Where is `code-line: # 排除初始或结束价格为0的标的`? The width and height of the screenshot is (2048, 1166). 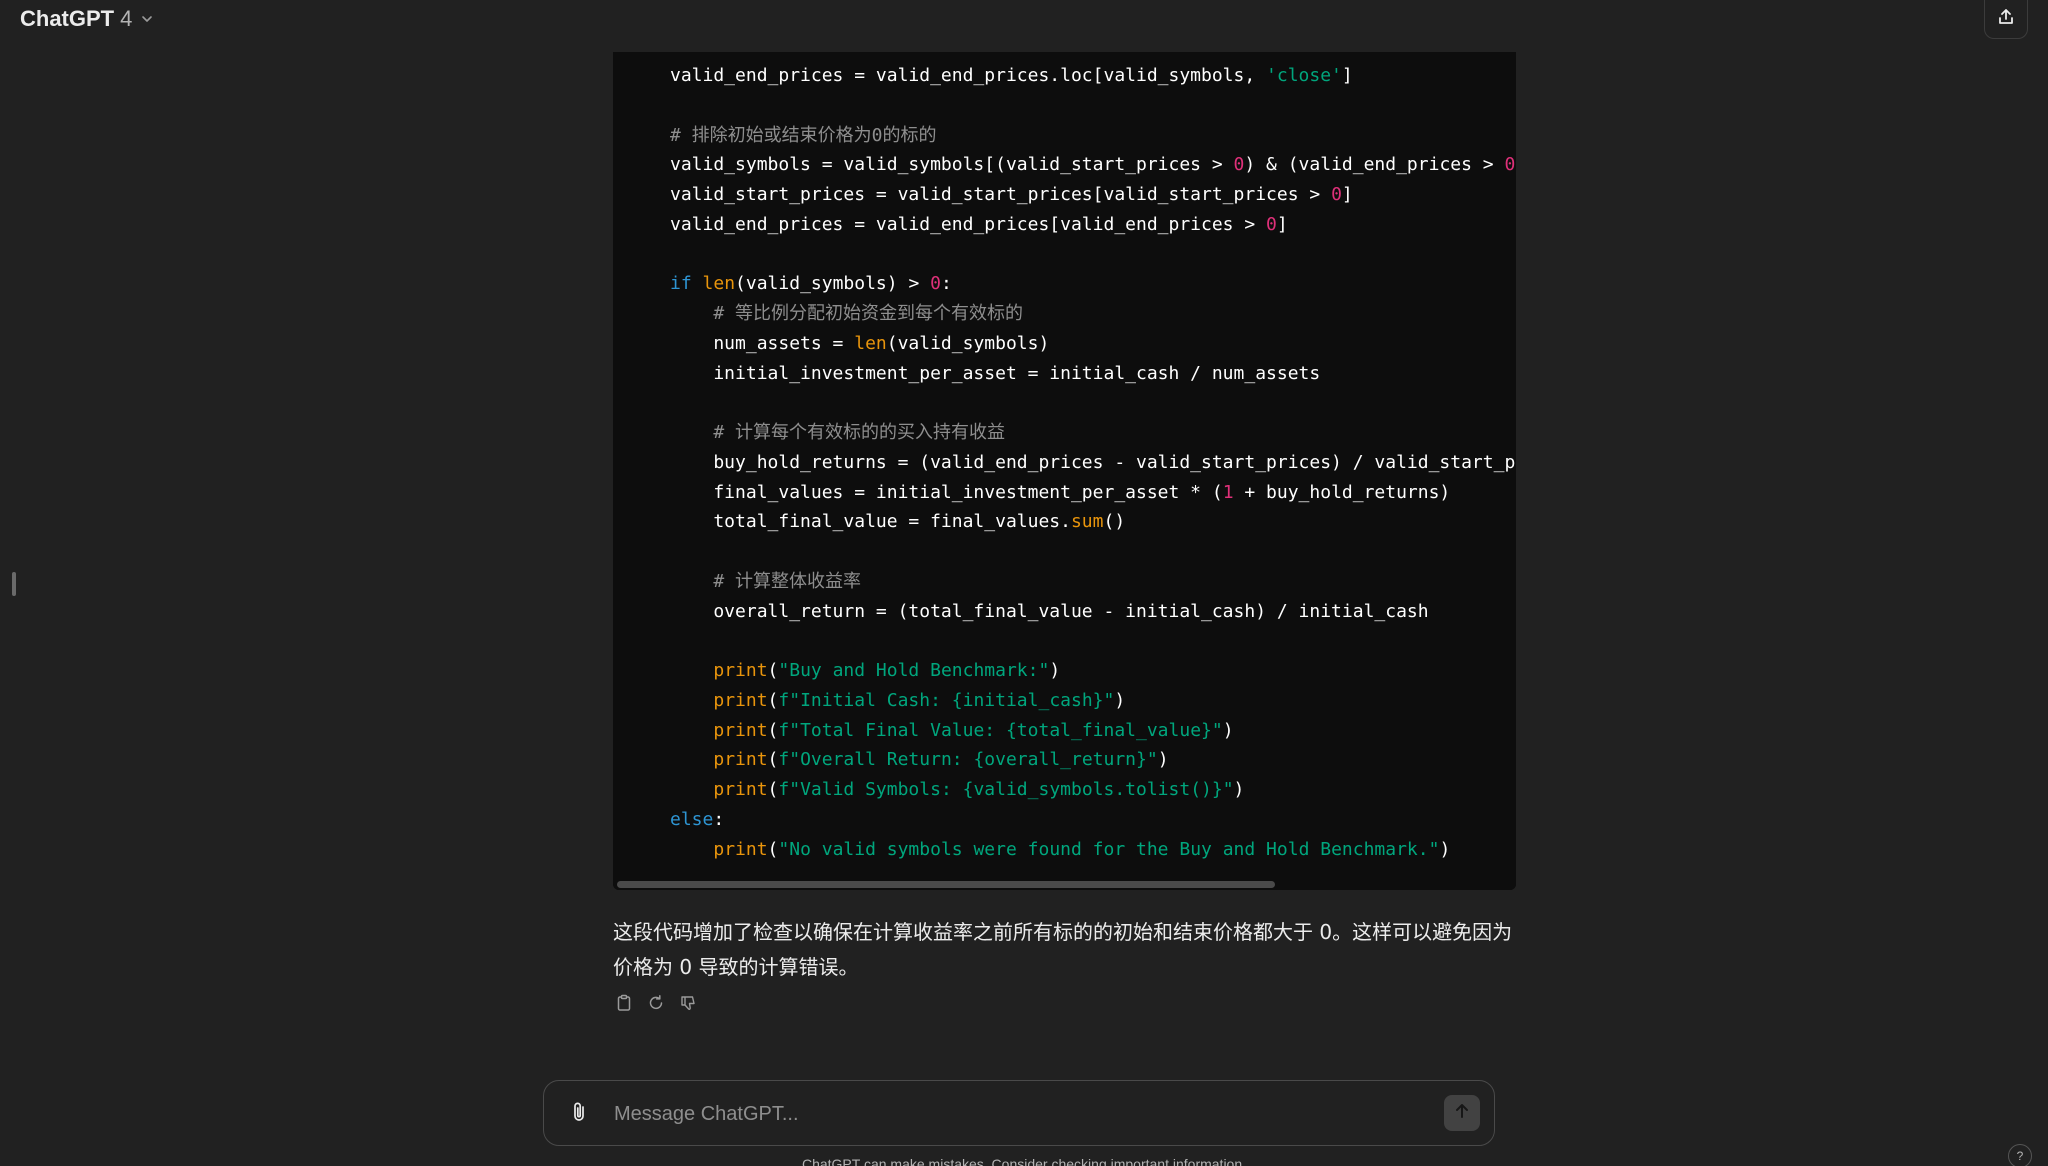
code-line: # 排除初始或结束价格为0的标的 is located at coordinates (1093, 136).